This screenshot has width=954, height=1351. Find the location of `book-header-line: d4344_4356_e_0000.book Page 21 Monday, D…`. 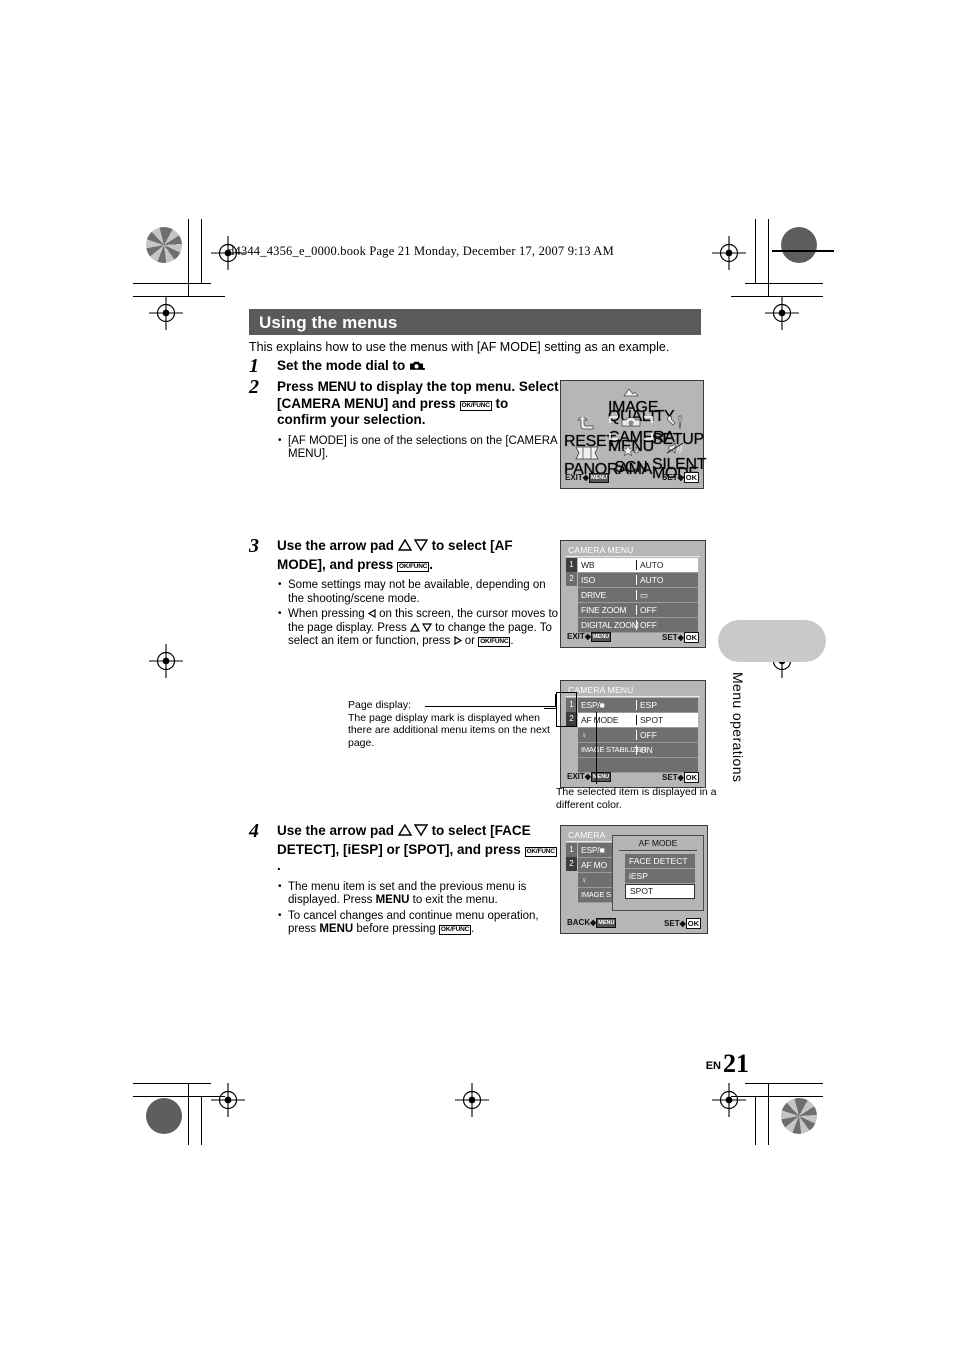

book-header-line: d4344_4356_e_0000.book Page 21 Monday, D… is located at coordinates (421, 251).